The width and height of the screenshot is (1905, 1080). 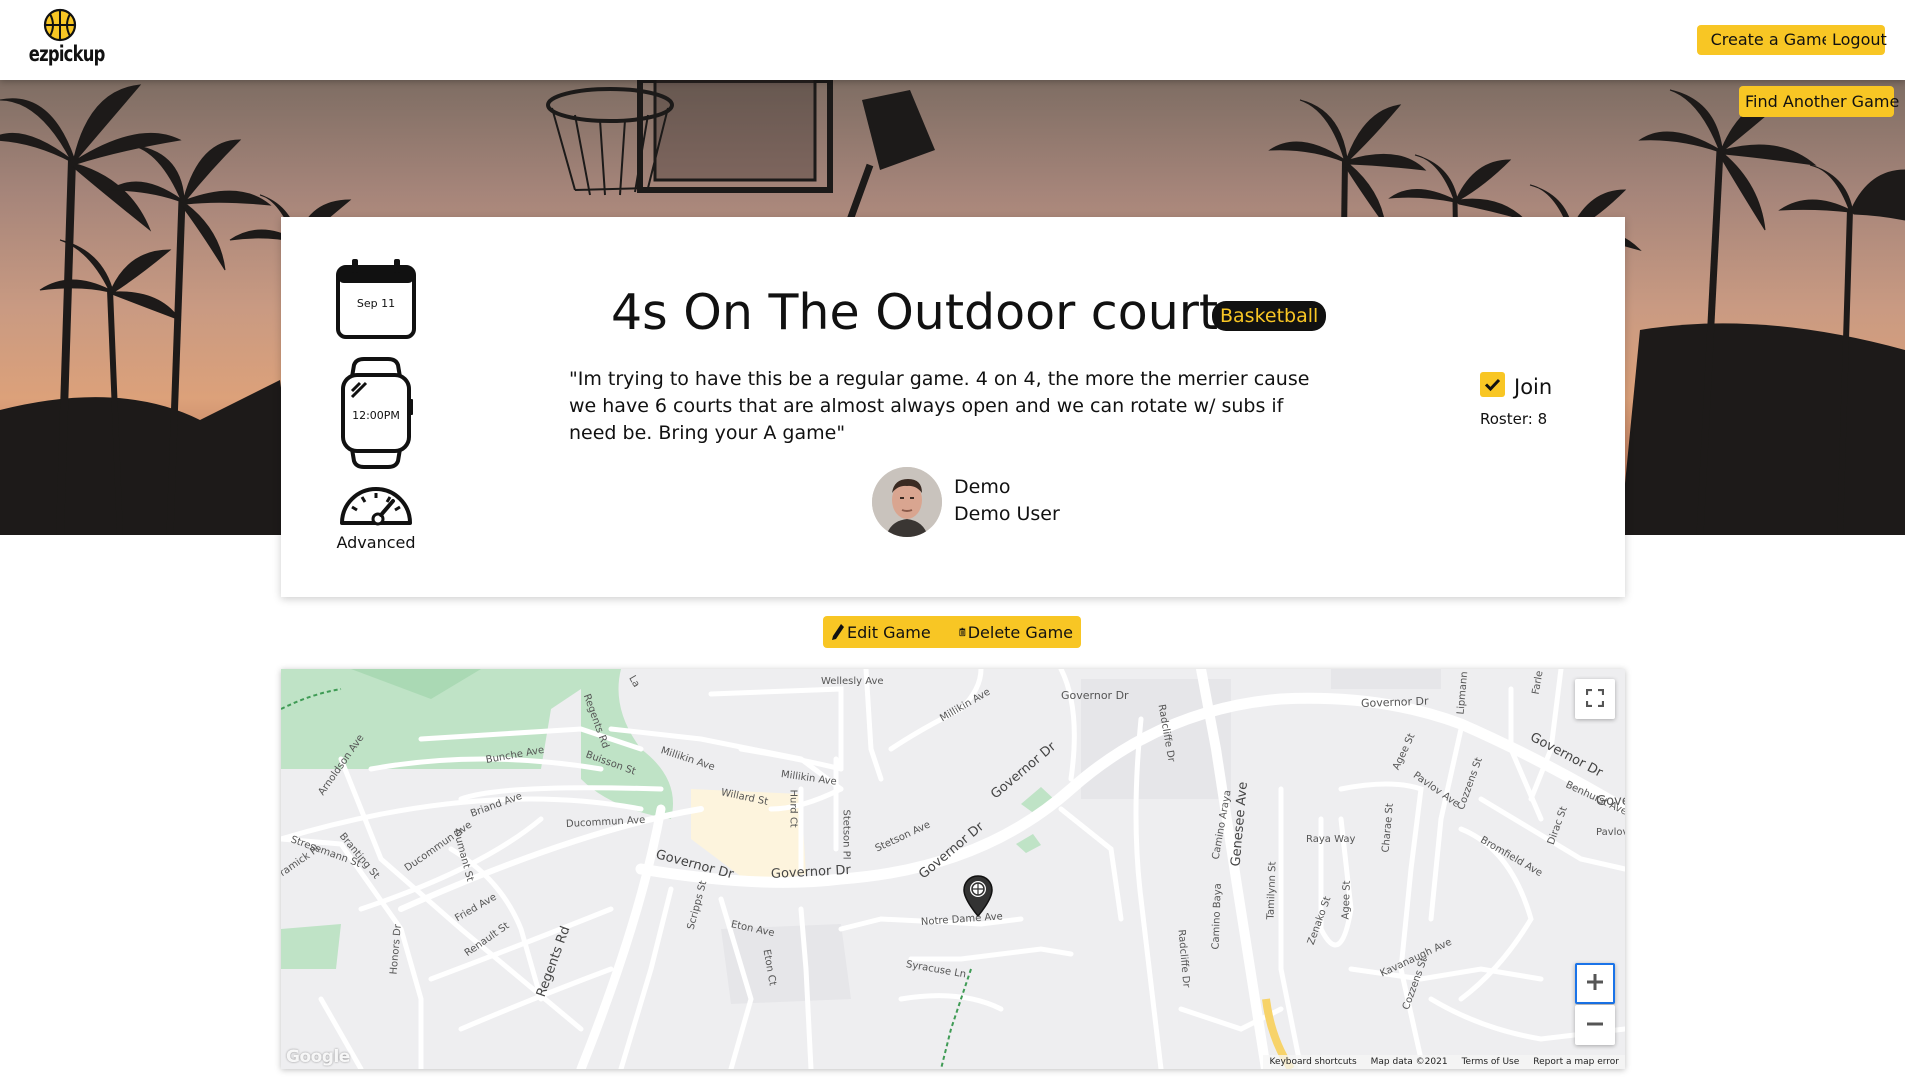 I want to click on game-date-text: Sep 11, so click(x=376, y=303).